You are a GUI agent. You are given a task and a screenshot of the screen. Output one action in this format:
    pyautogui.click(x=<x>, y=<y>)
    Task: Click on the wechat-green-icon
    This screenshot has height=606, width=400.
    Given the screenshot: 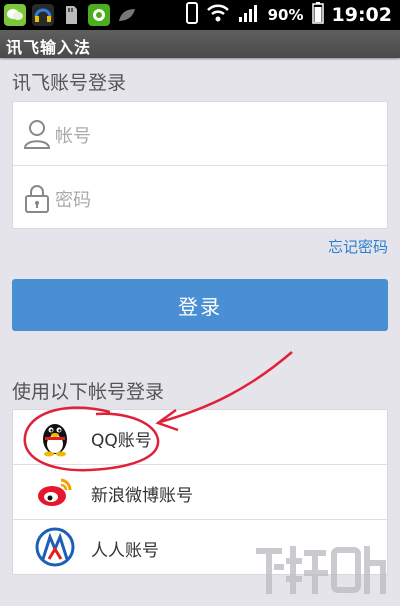 What is the action you would take?
    pyautogui.click(x=99, y=15)
    